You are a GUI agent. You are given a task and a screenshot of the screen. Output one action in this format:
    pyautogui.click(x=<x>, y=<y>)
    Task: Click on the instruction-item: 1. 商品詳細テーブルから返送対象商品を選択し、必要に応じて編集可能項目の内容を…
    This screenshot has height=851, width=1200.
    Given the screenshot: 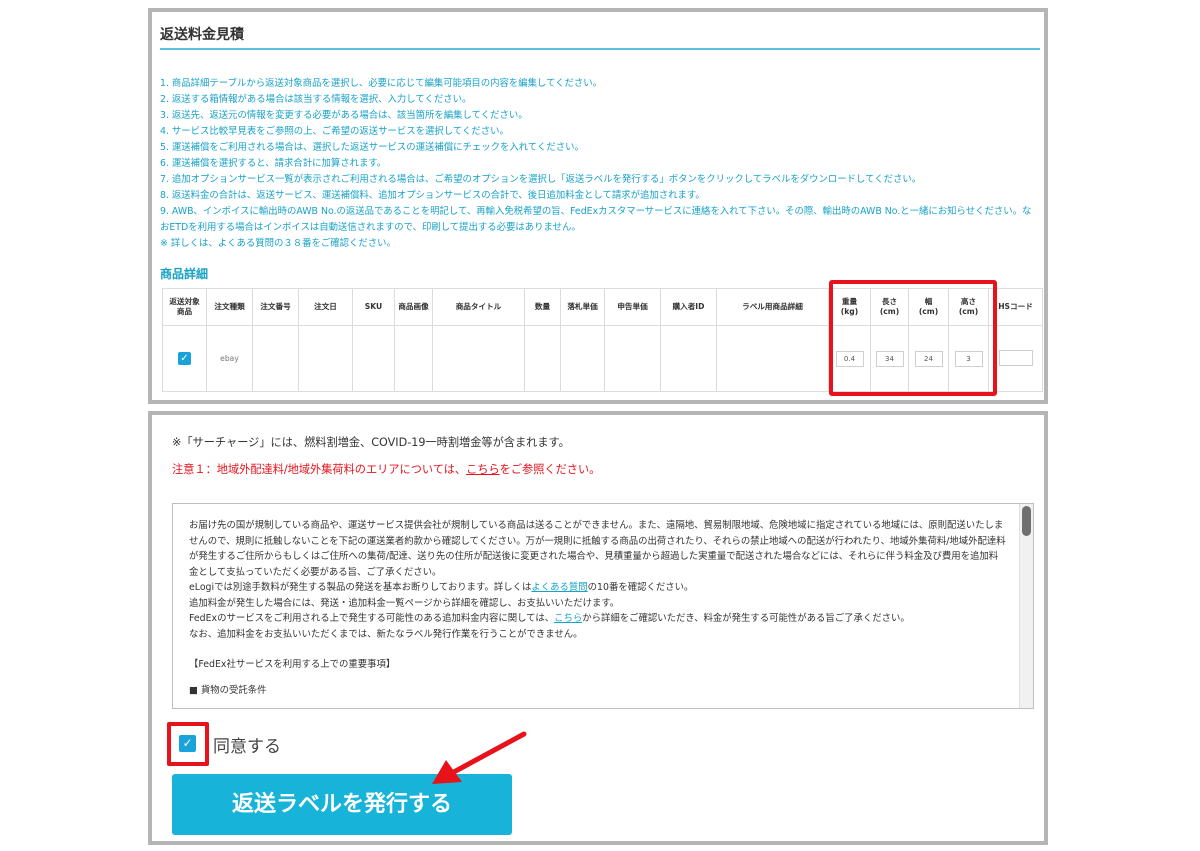 What is the action you would take?
    pyautogui.click(x=381, y=83)
    